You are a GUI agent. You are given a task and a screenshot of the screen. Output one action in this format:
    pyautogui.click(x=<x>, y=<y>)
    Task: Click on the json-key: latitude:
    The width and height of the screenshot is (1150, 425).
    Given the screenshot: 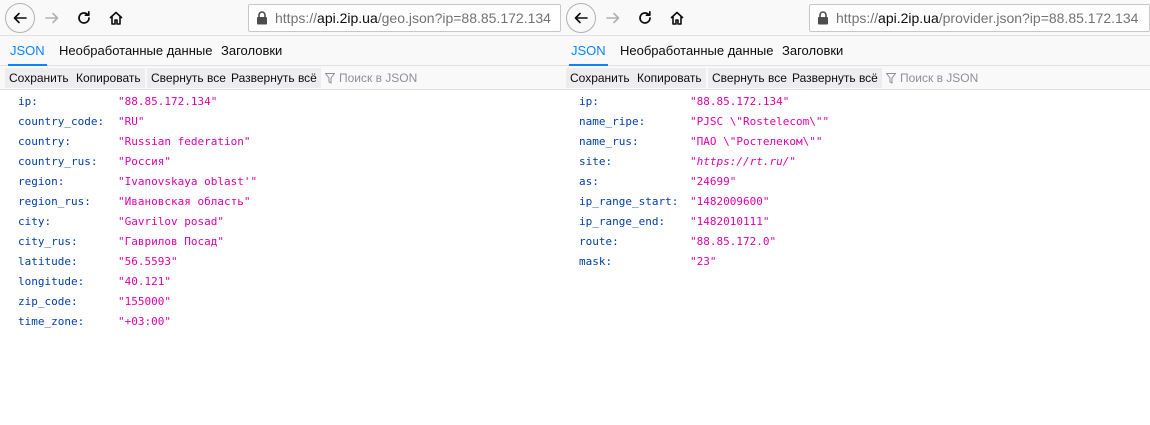 What is the action you would take?
    pyautogui.click(x=48, y=261)
    